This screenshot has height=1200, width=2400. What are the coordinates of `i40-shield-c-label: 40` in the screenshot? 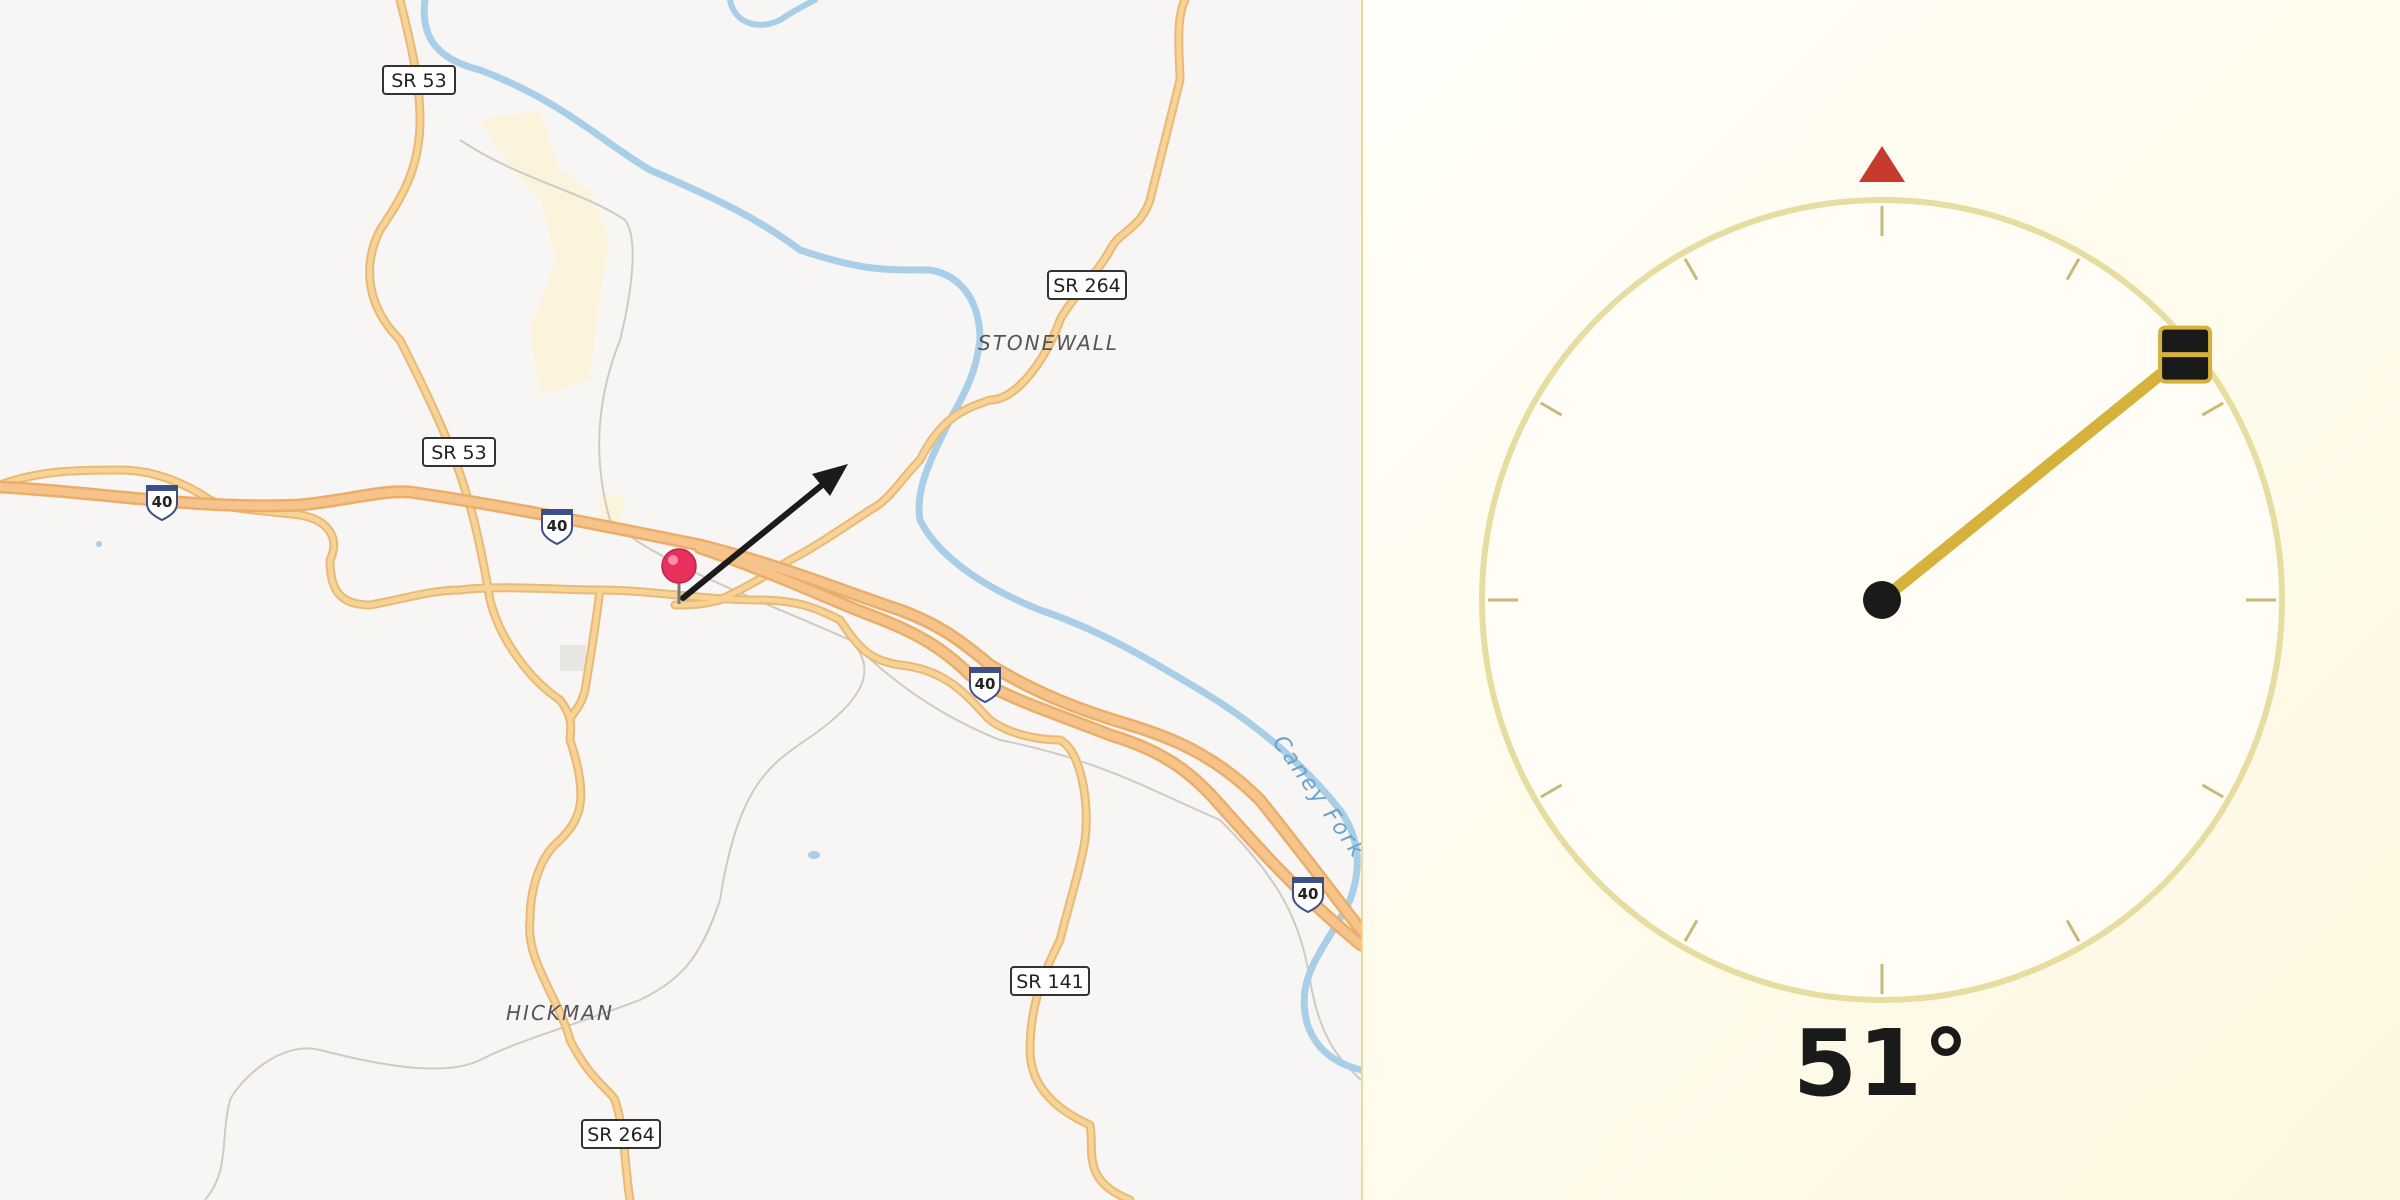 It's located at (985, 684).